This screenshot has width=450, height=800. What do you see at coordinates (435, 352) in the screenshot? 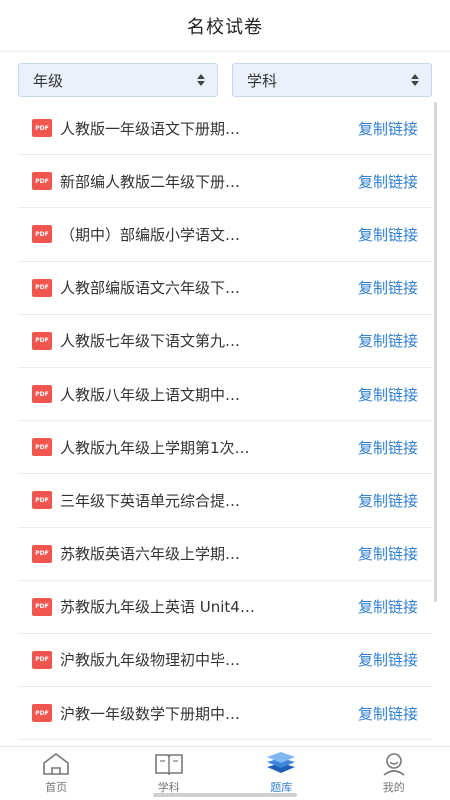
I see `scrollbar` at bounding box center [435, 352].